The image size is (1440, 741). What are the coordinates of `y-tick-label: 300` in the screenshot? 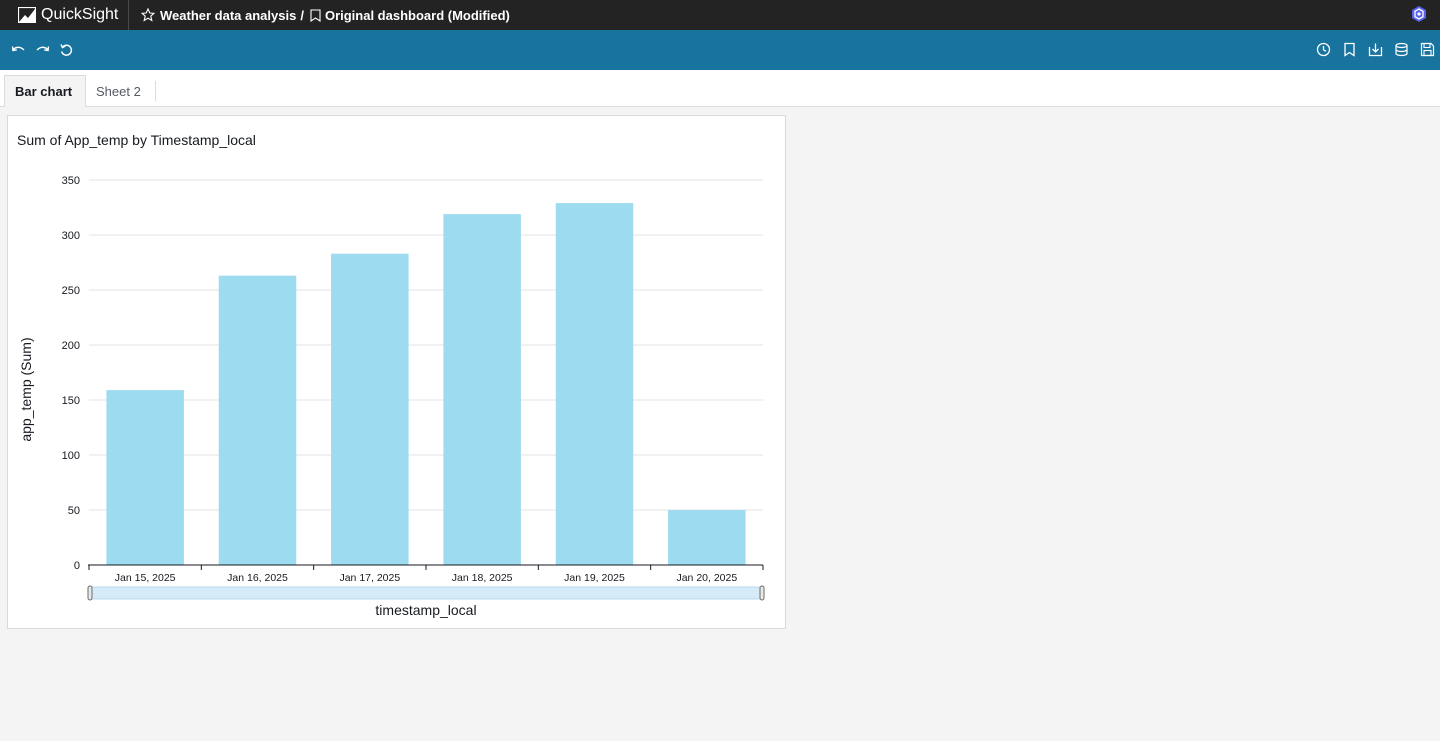 It's located at (71, 236).